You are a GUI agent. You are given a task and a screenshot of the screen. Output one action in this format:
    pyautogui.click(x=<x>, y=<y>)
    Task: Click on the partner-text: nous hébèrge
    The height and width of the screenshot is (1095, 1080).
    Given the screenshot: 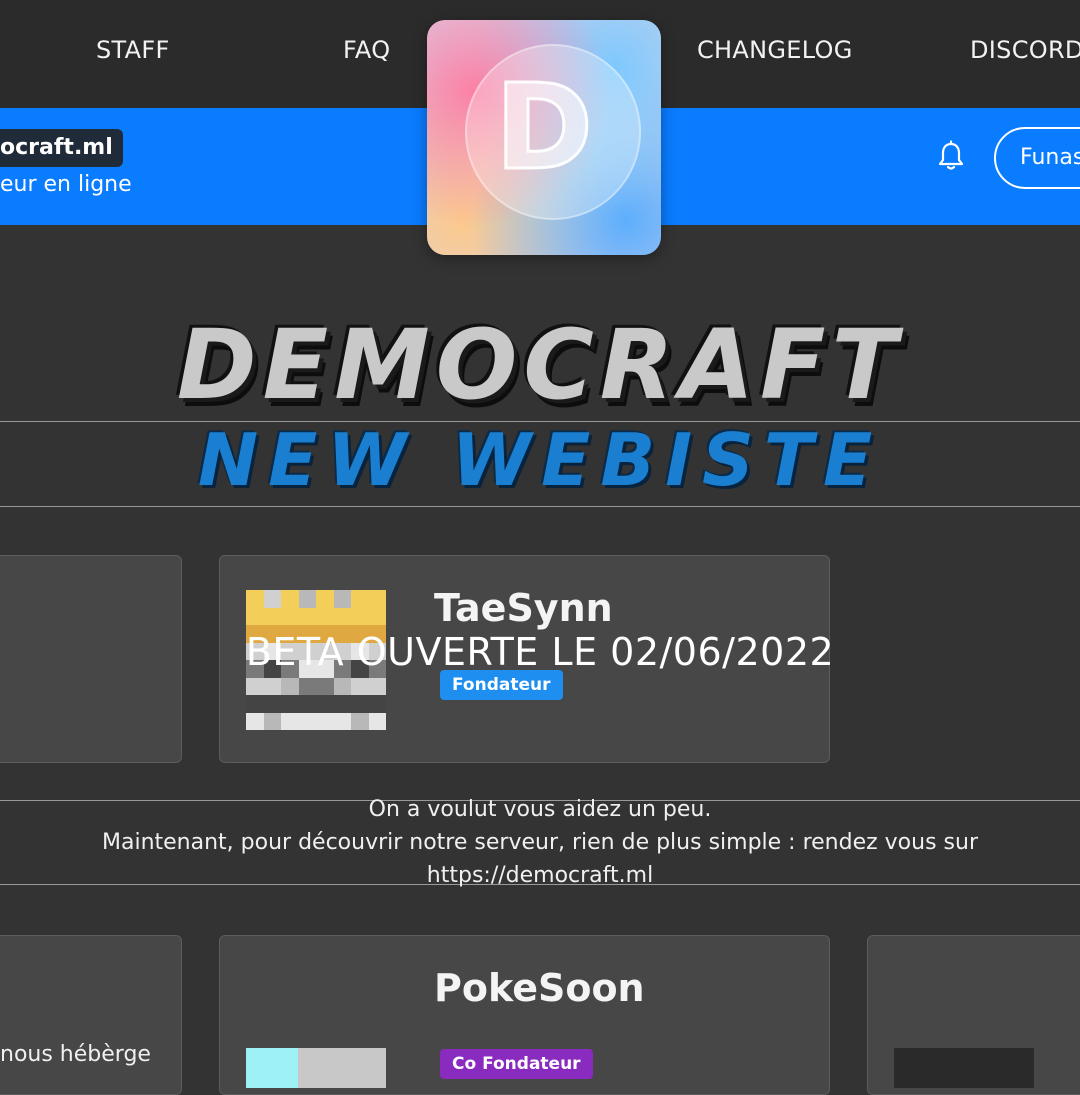 What is the action you would take?
    pyautogui.click(x=75, y=1054)
    